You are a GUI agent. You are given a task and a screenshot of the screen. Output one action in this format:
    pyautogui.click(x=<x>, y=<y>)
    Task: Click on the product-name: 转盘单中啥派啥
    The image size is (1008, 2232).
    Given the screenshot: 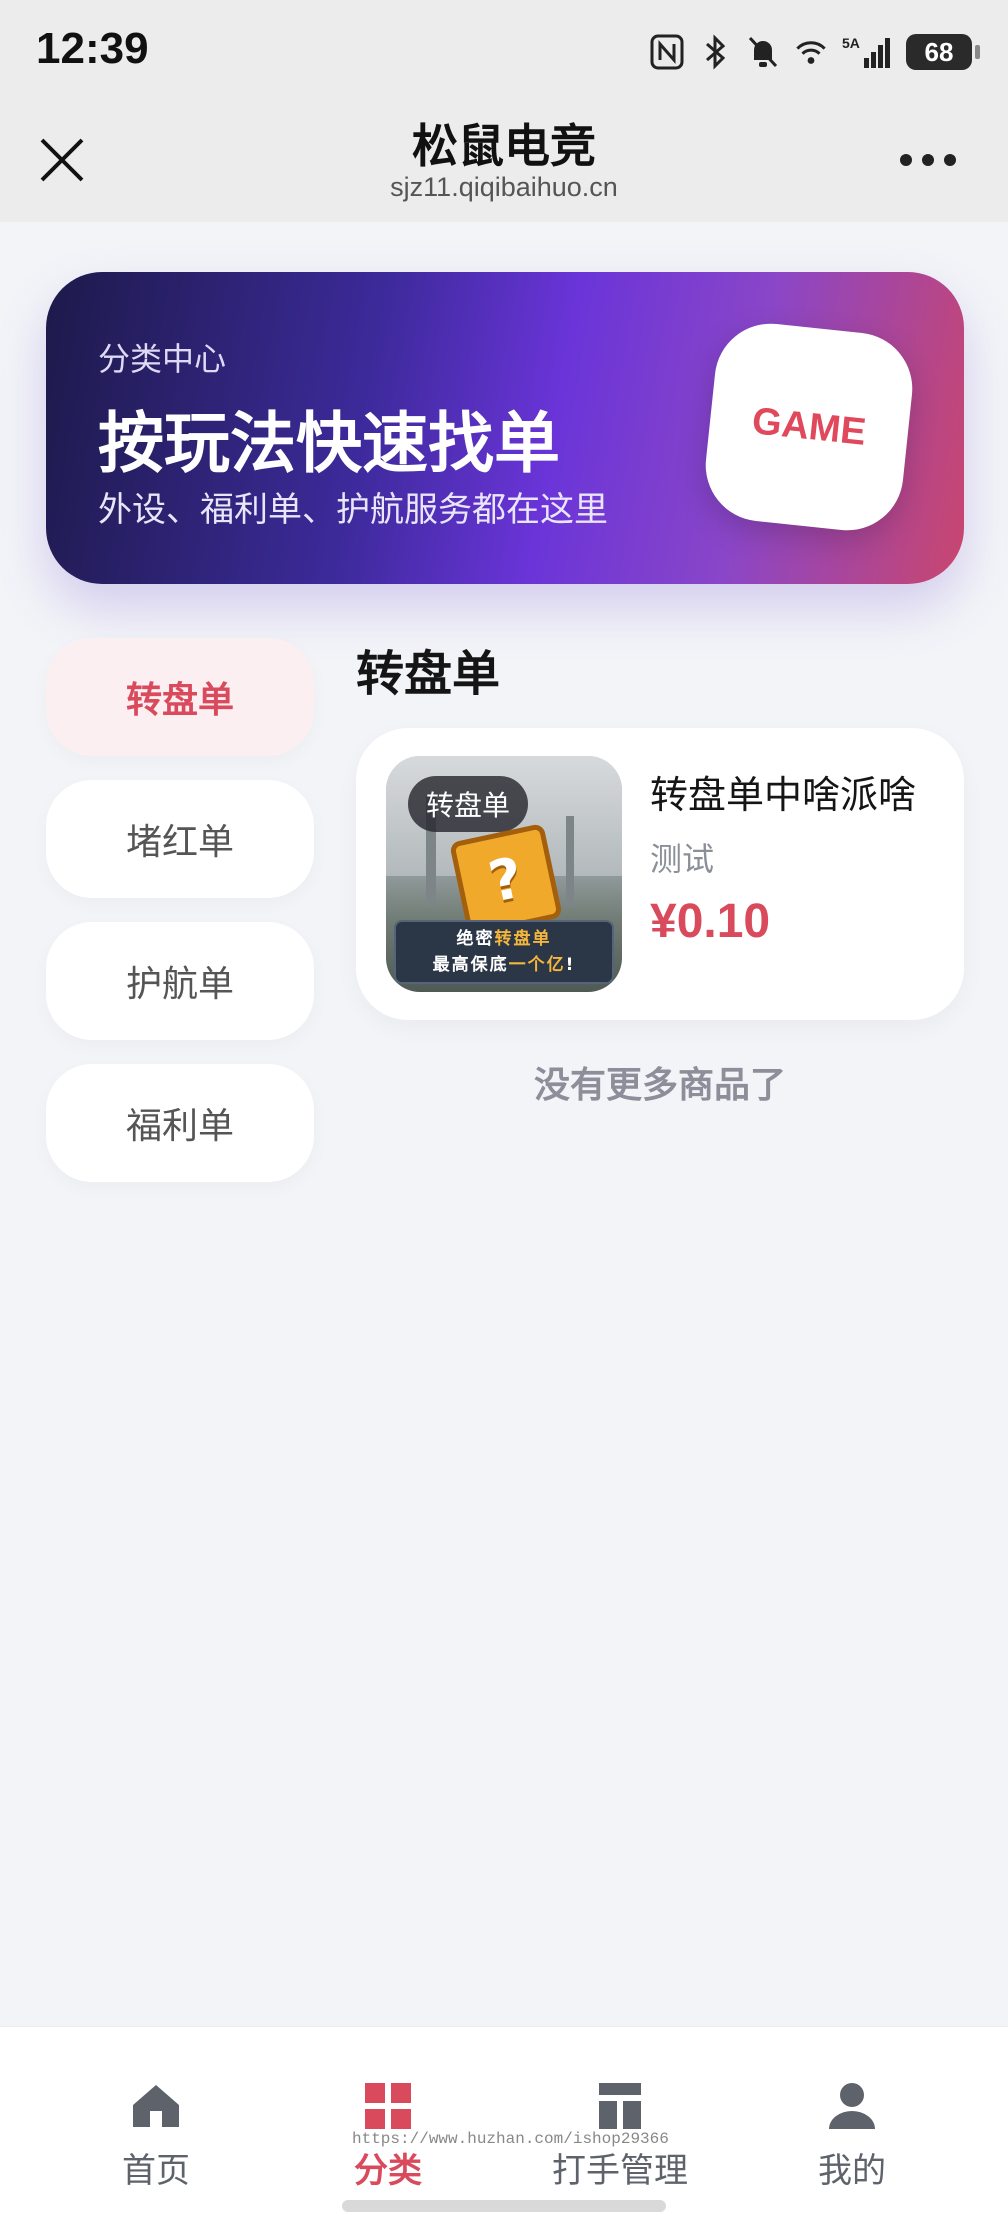 What is the action you would take?
    pyautogui.click(x=783, y=795)
    